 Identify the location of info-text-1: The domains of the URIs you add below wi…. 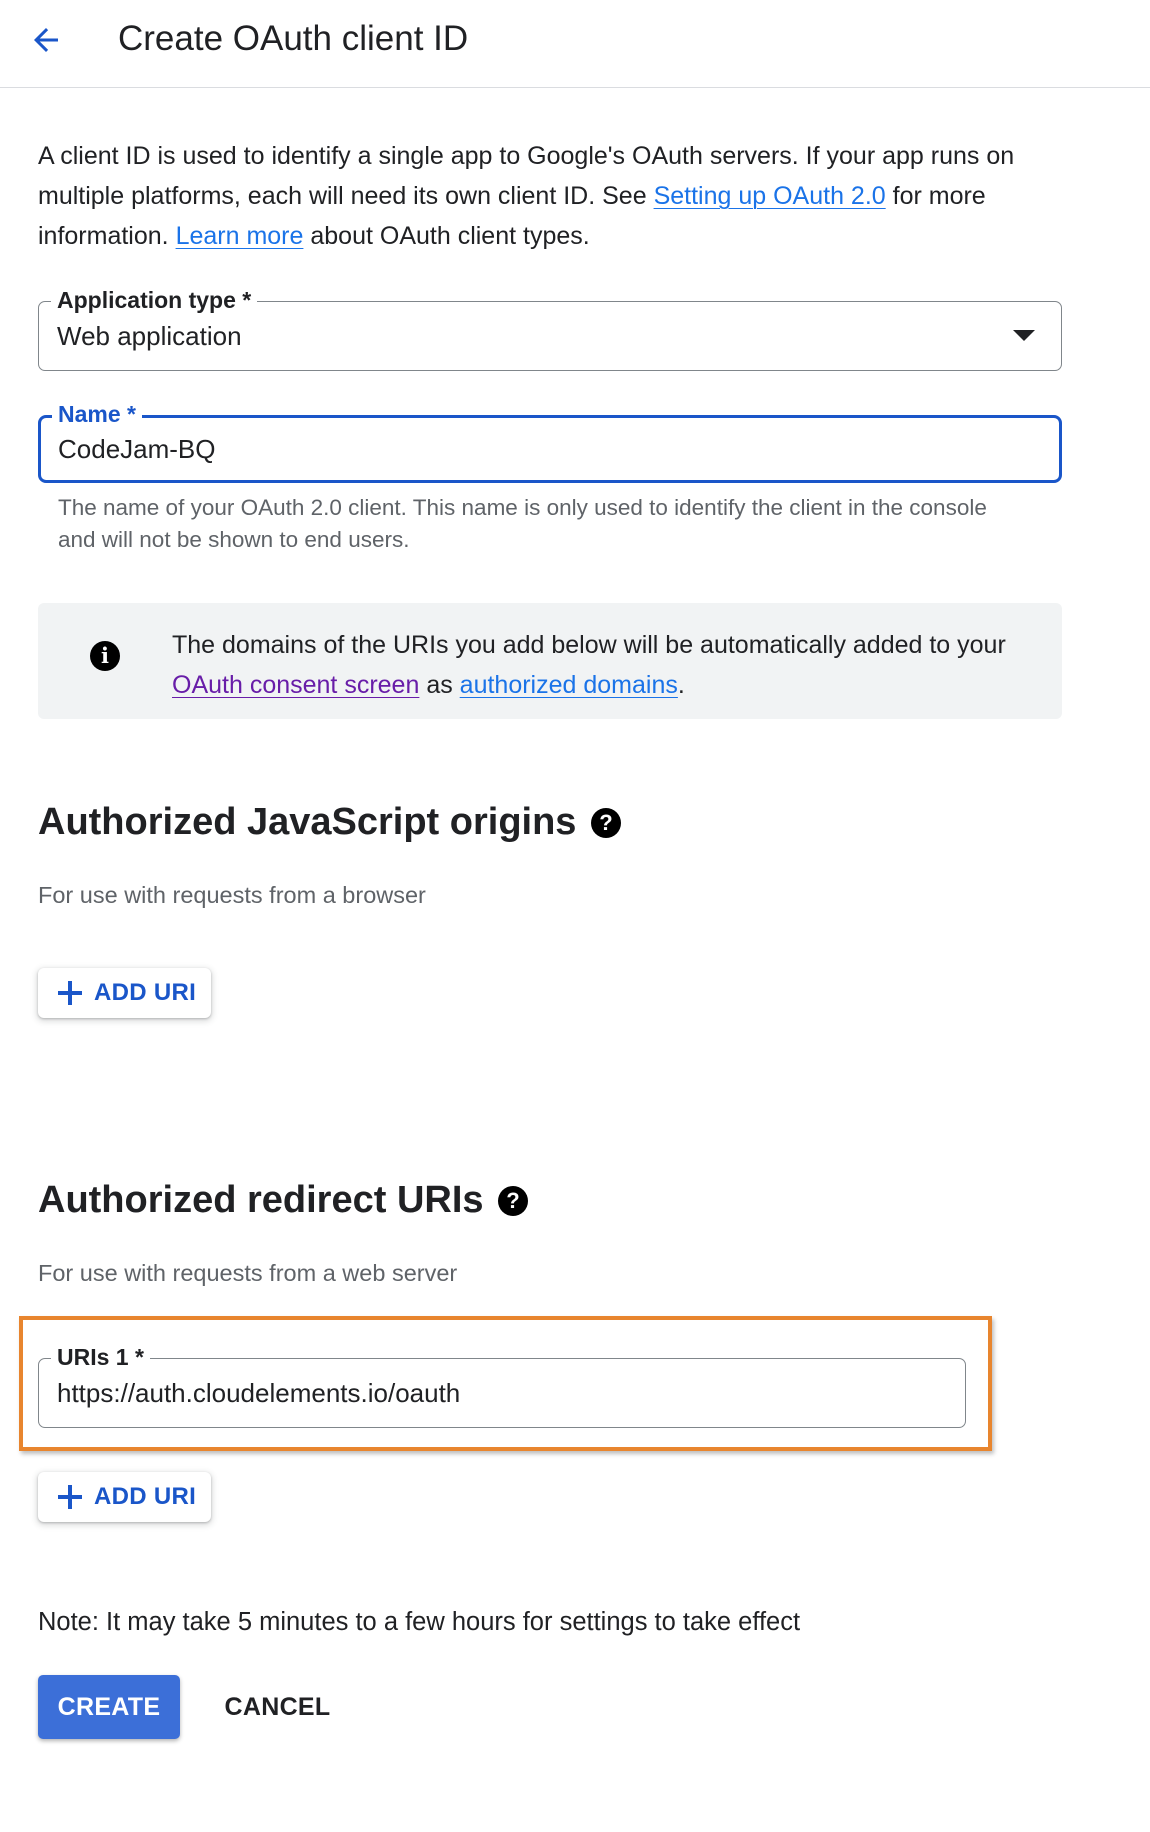
(589, 645).